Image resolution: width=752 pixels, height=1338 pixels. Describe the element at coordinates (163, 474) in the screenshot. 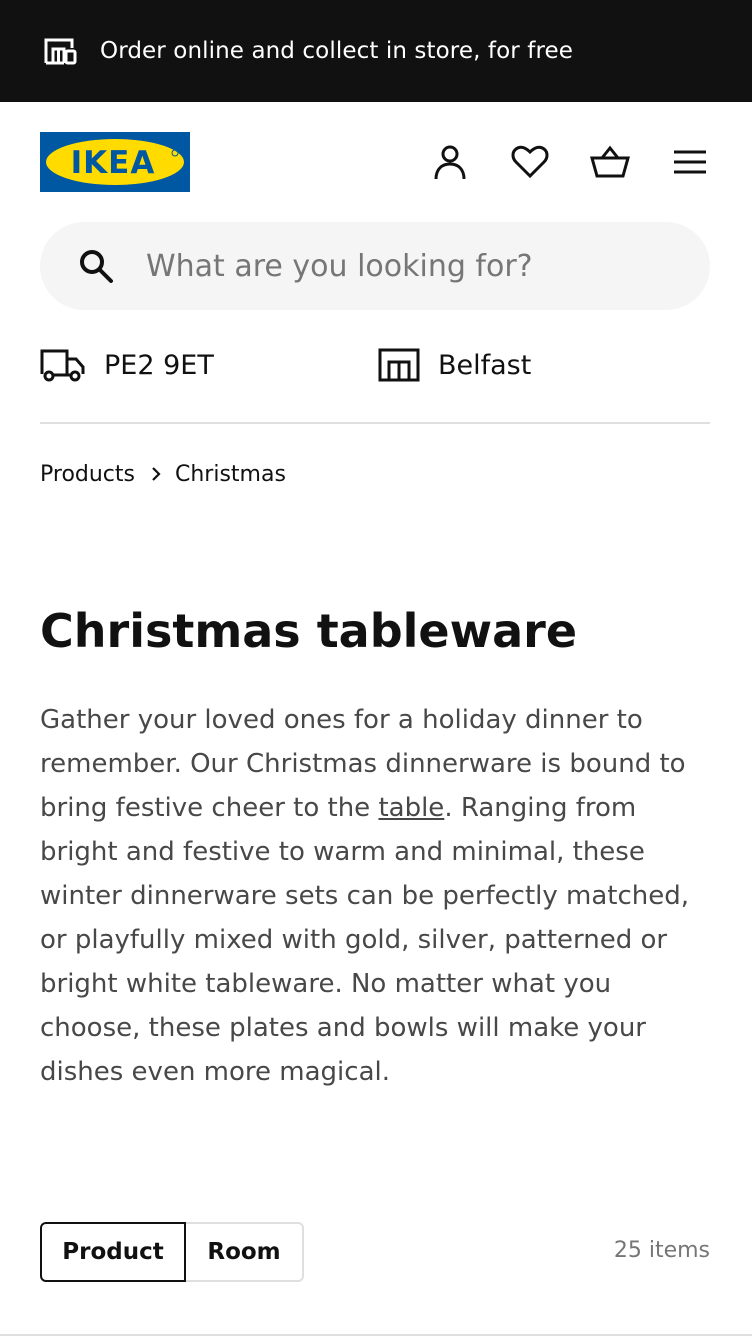

I see `breadcrumb: Products Christmas` at that location.